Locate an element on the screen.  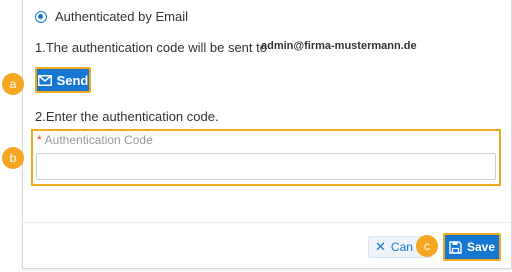
floppy-disk-icon is located at coordinates (455, 247).